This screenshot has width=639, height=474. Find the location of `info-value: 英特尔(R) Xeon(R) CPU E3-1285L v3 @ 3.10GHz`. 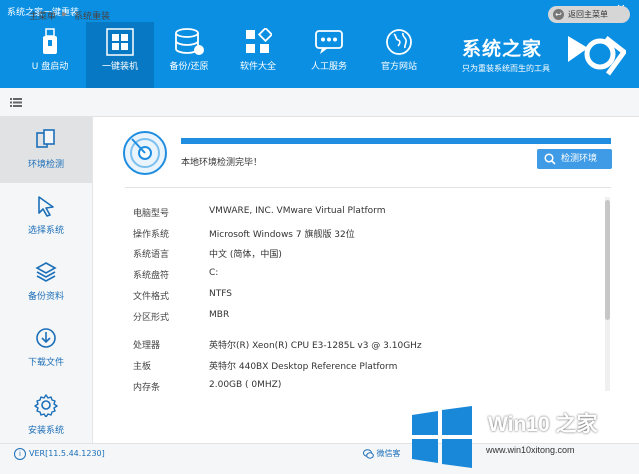

info-value: 英特尔(R) Xeon(R) CPU E3-1285L v3 @ 3.10GHz is located at coordinates (315, 346).